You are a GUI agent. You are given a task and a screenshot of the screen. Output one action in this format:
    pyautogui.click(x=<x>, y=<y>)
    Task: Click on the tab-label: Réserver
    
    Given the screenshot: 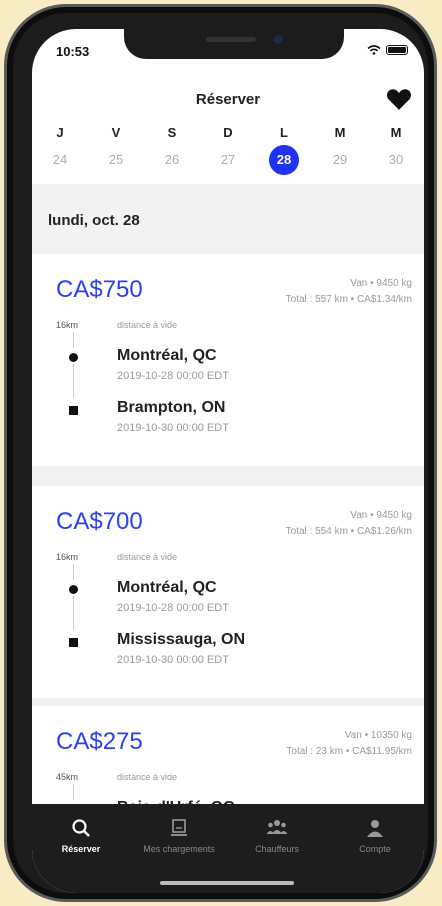 What is the action you would take?
    pyautogui.click(x=81, y=849)
    